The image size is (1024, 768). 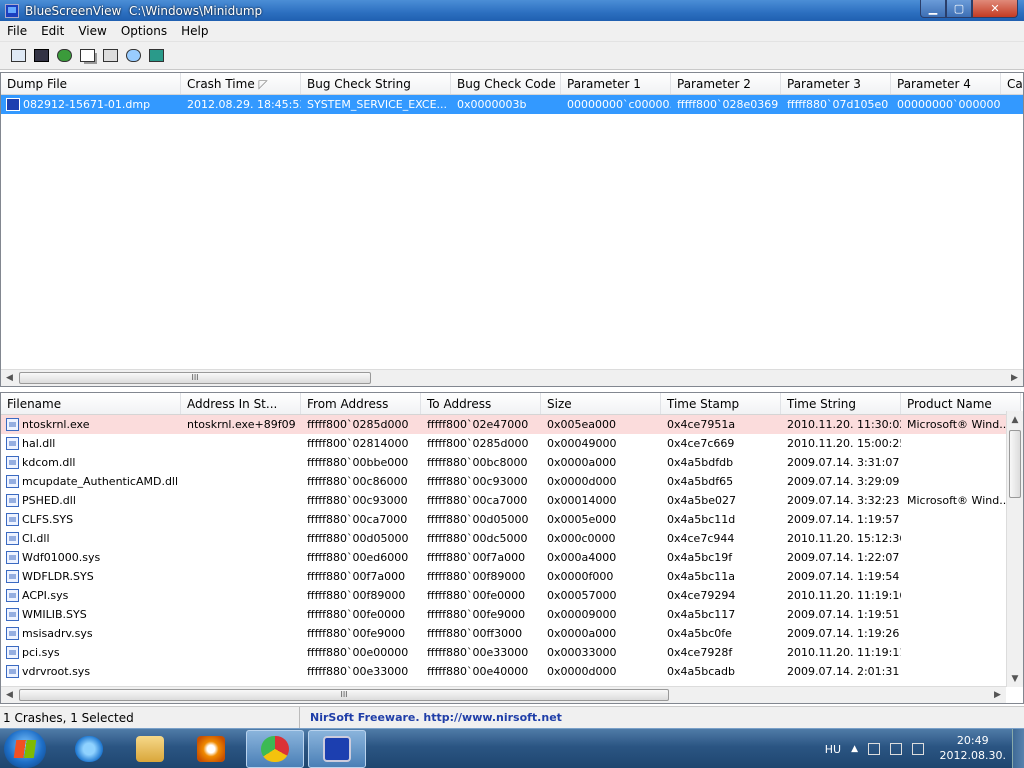 I want to click on menu-help: Help, so click(x=194, y=31).